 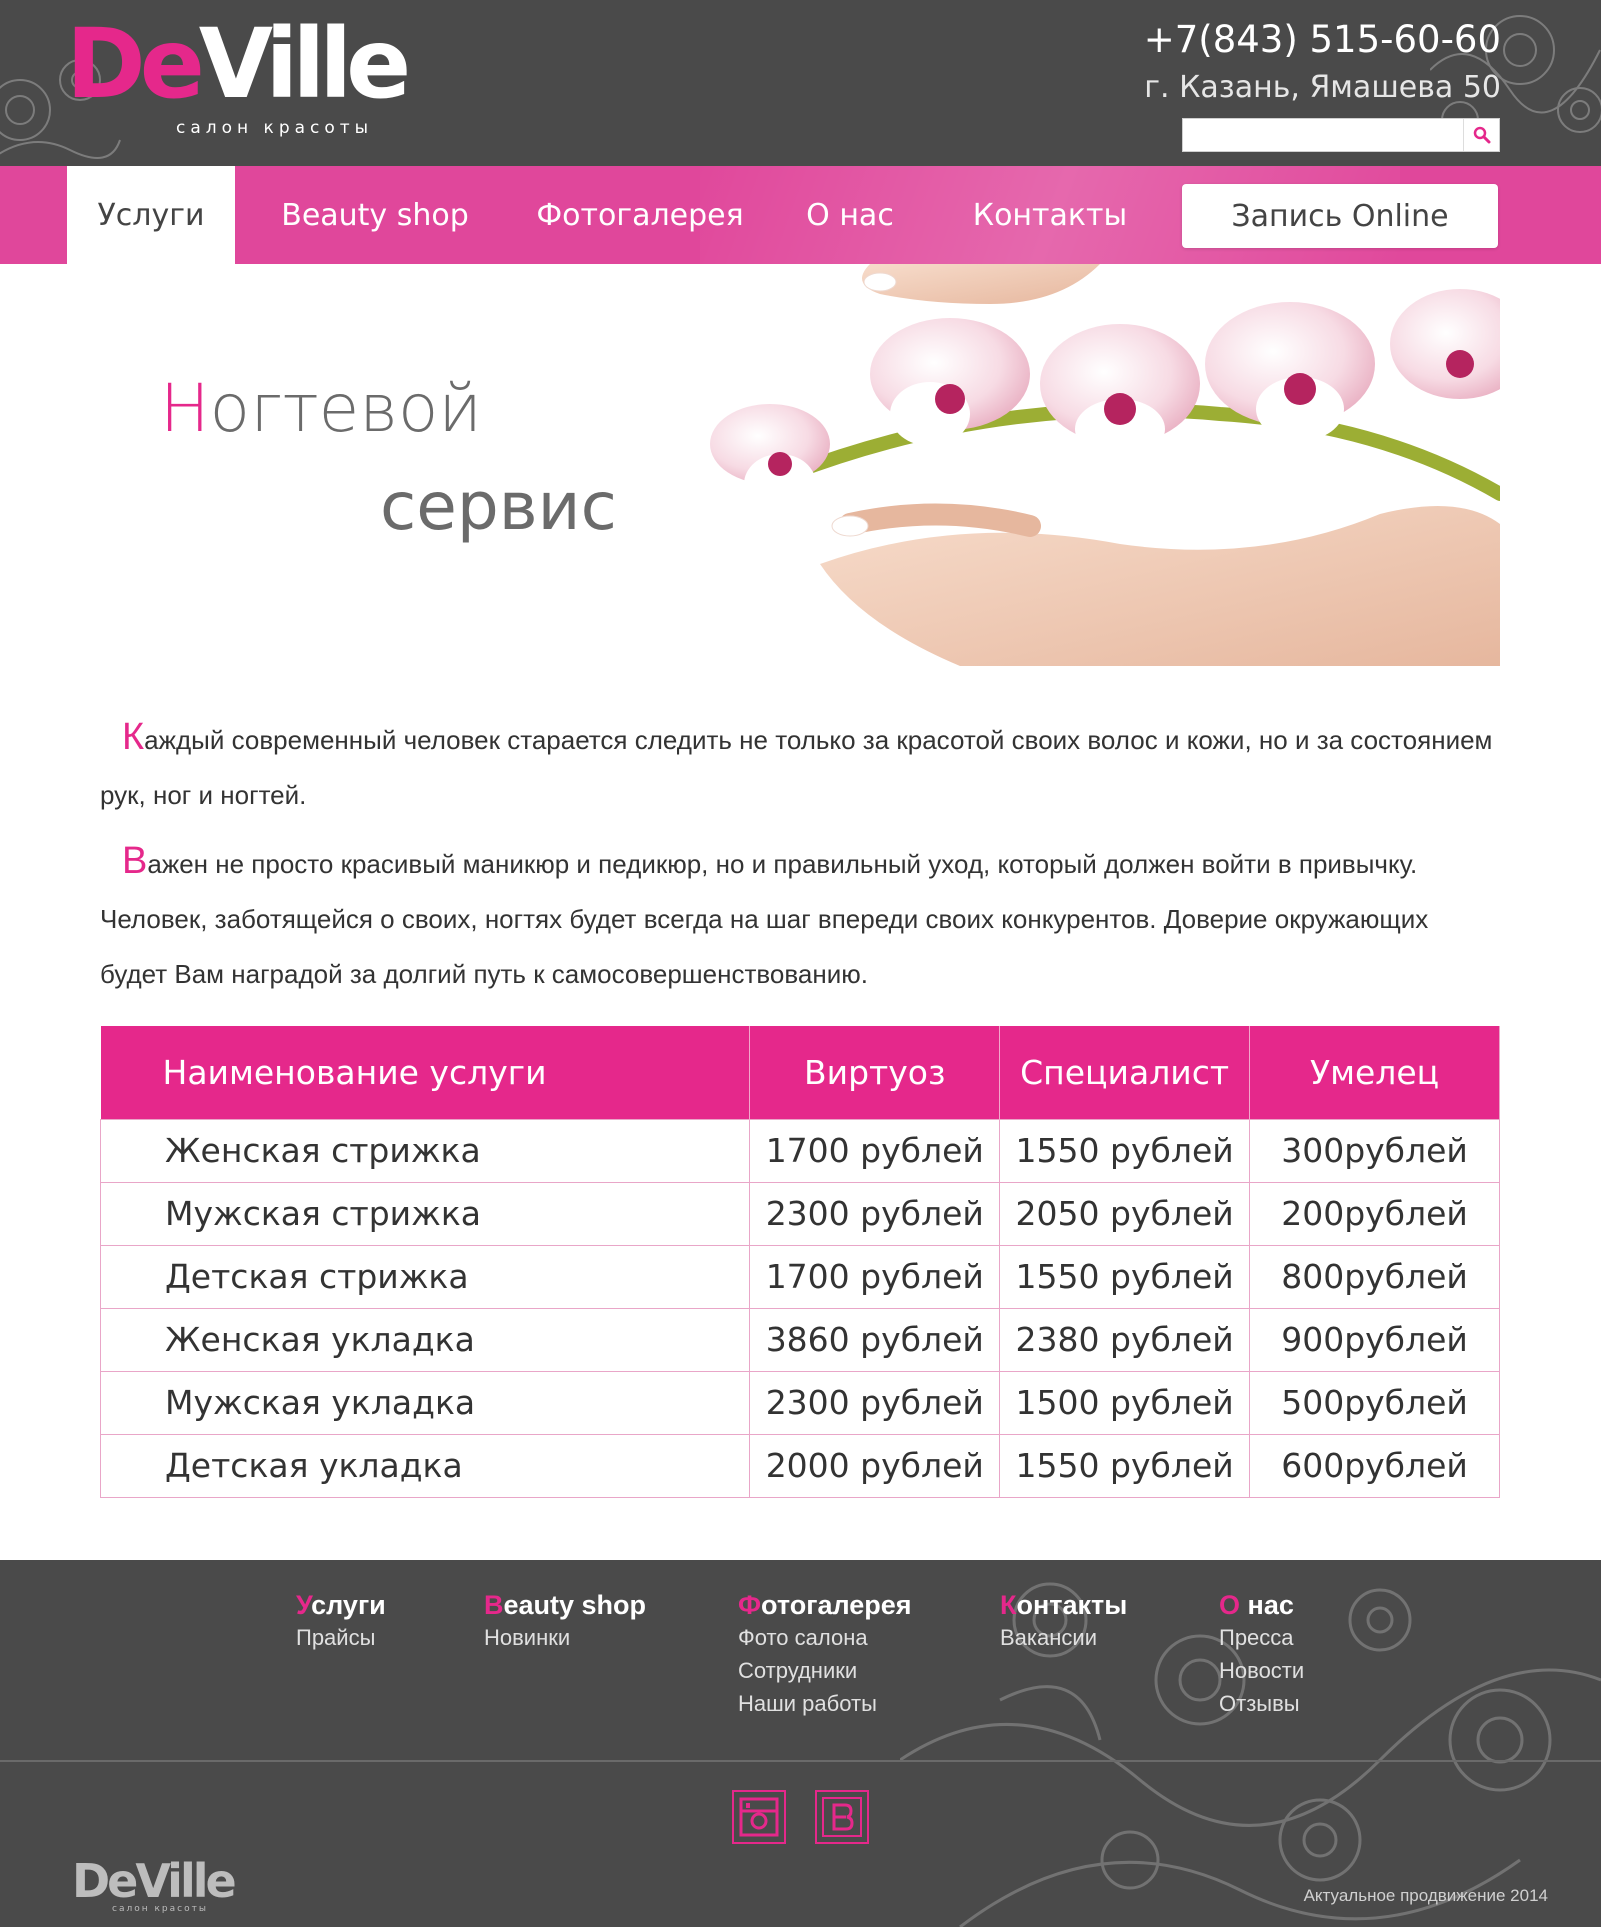 What do you see at coordinates (1374, 1072) in the screenshot?
I see `header-master: Умелец` at bounding box center [1374, 1072].